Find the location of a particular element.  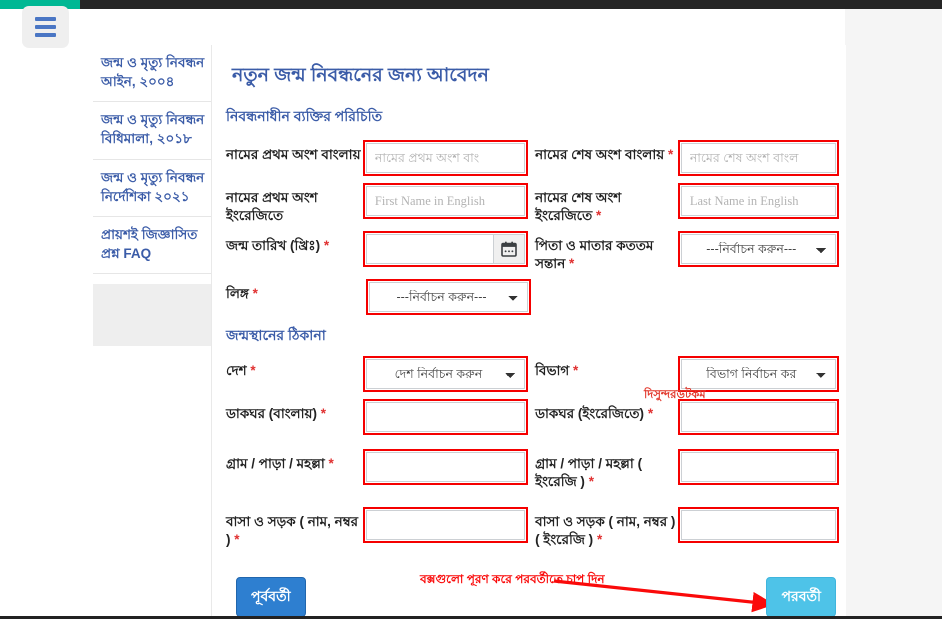

sidebar-item-birth-death-guideline: জন্ম ও মৃত্যু নিবন্ধন নির্দেশিকা ২০২১ is located at coordinates (152, 188).